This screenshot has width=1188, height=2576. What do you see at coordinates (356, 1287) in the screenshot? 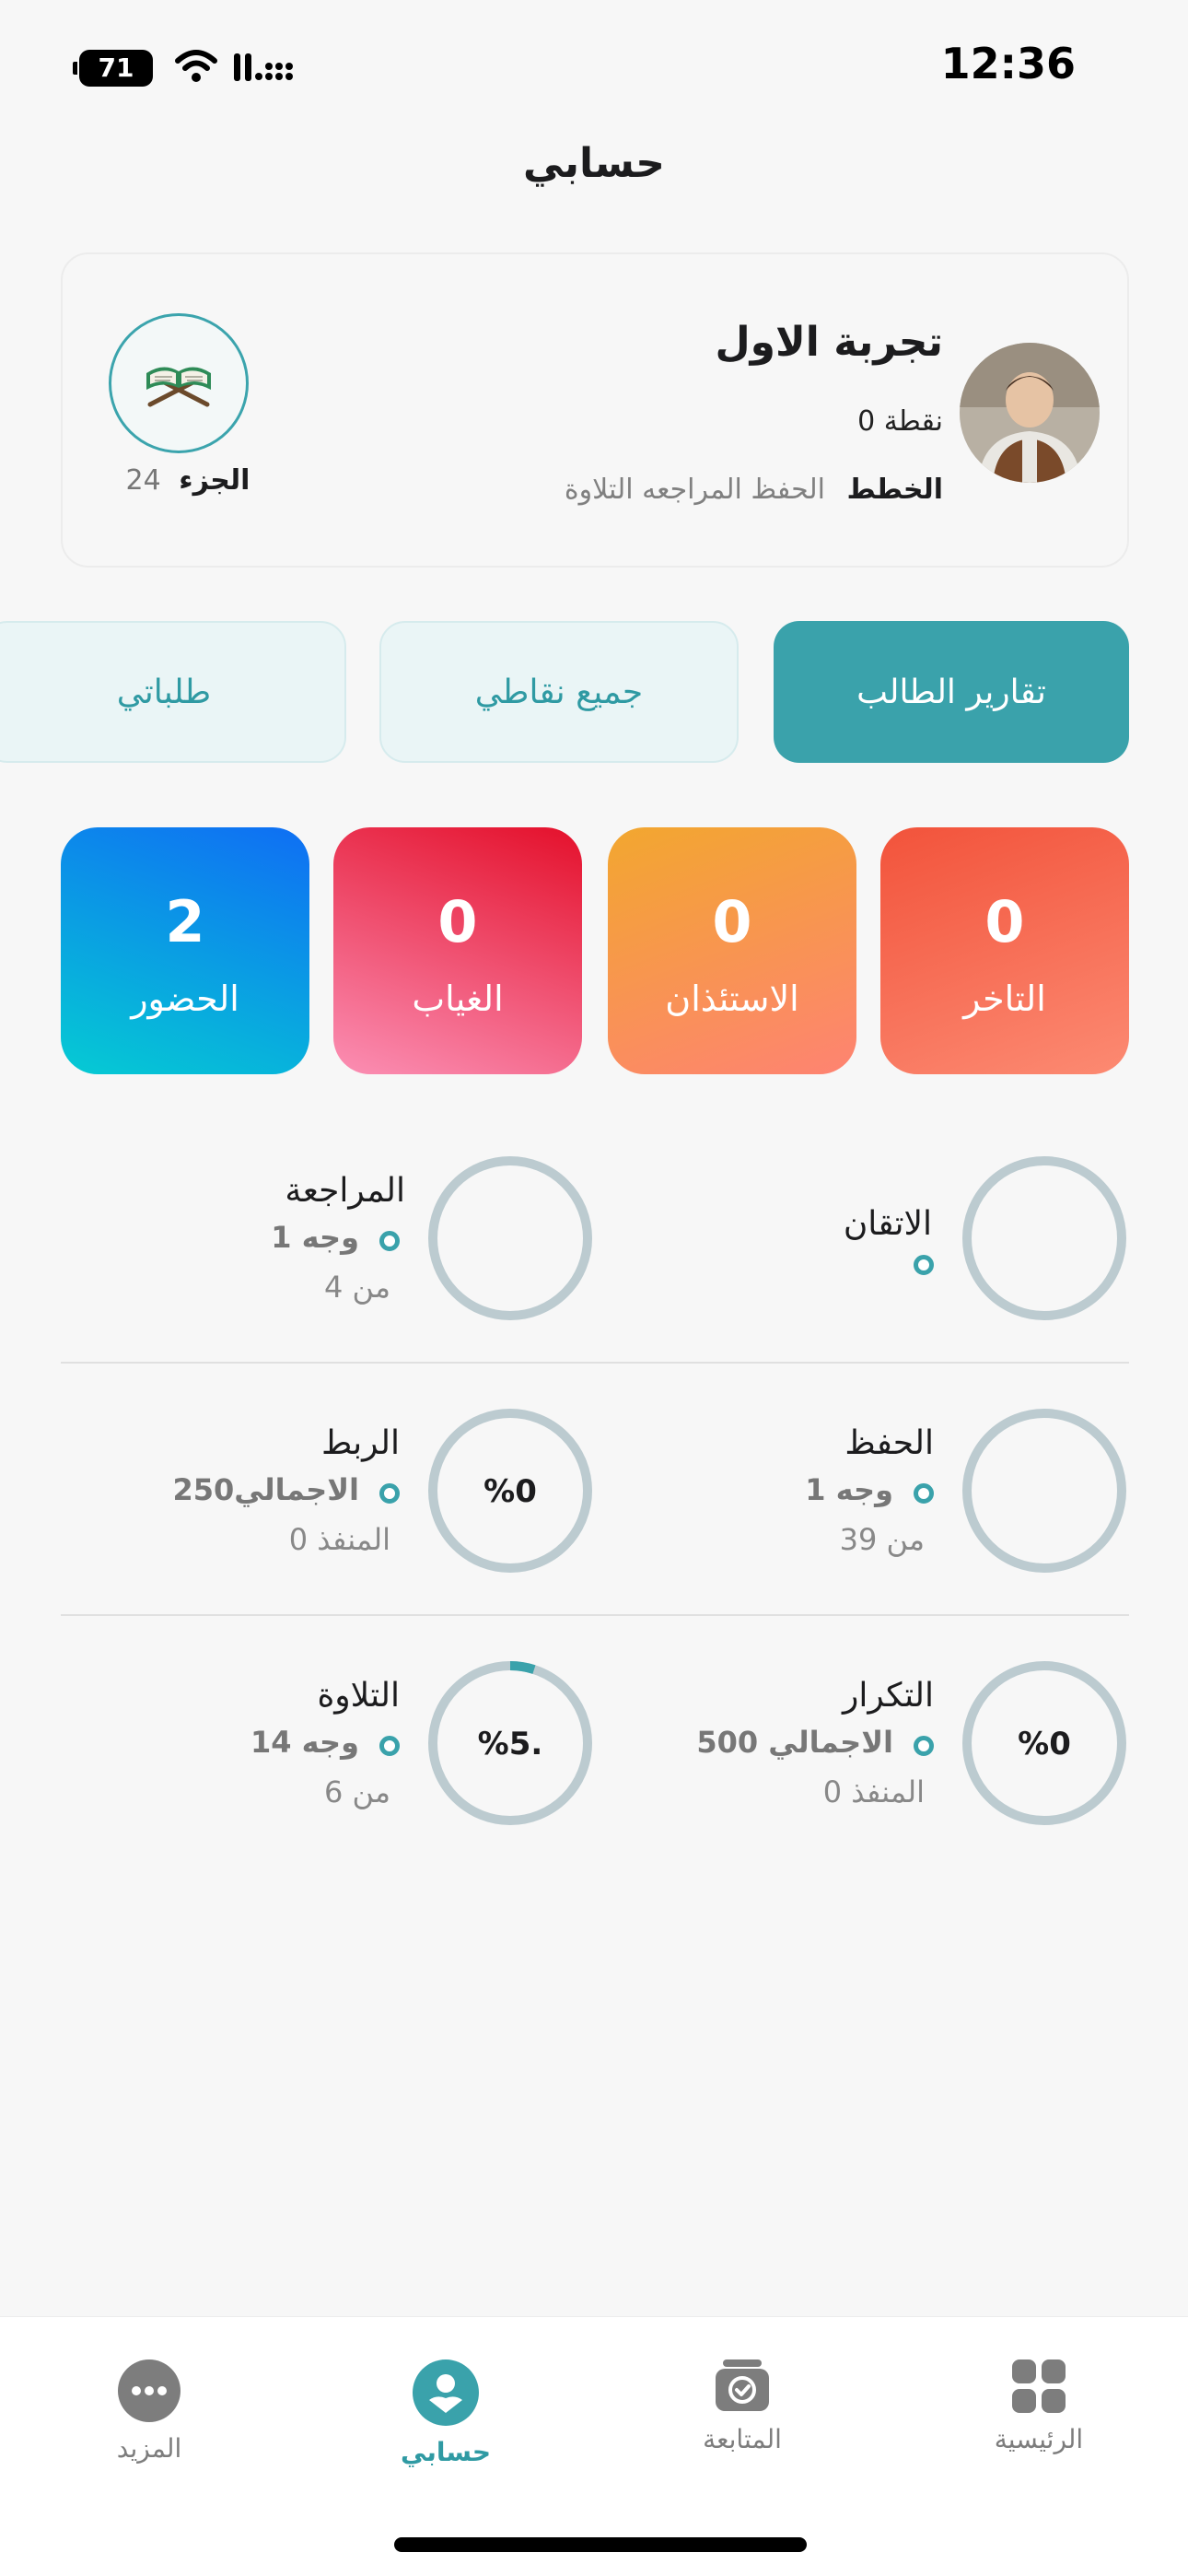
I see `review-from: من 4` at bounding box center [356, 1287].